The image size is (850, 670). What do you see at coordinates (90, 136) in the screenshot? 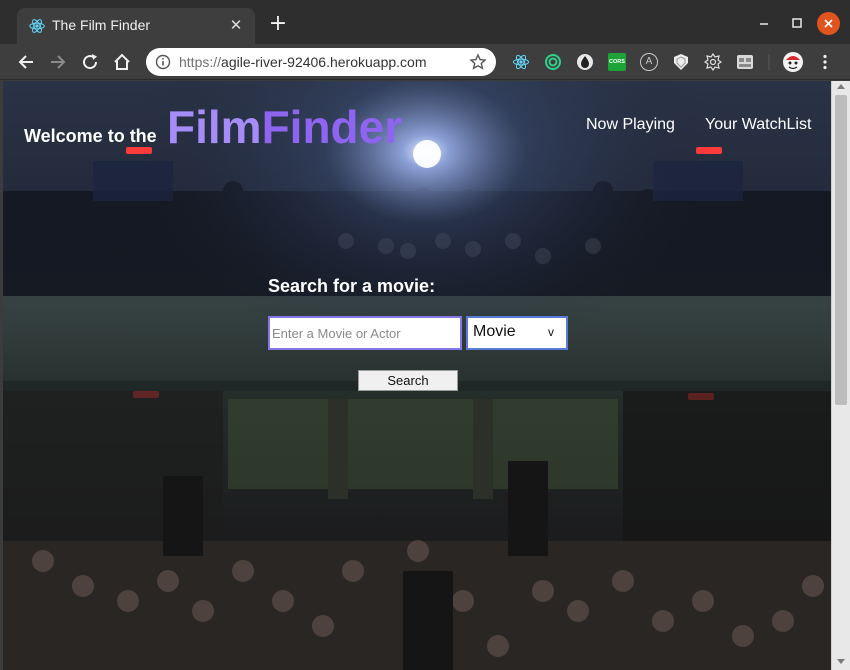
I see `welcome-text: Welcome to the` at bounding box center [90, 136].